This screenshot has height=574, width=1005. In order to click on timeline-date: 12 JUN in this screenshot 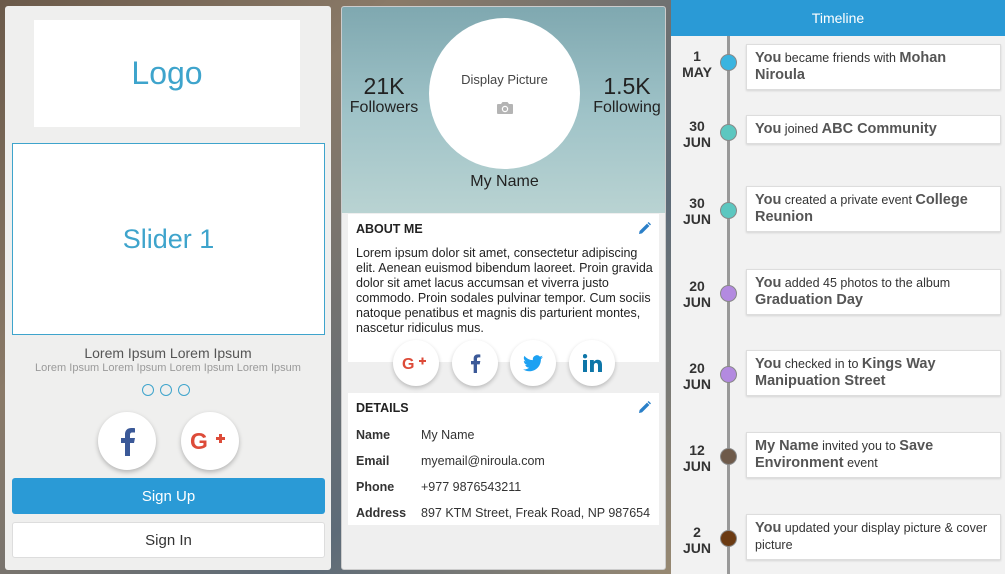, I will do `click(697, 458)`.